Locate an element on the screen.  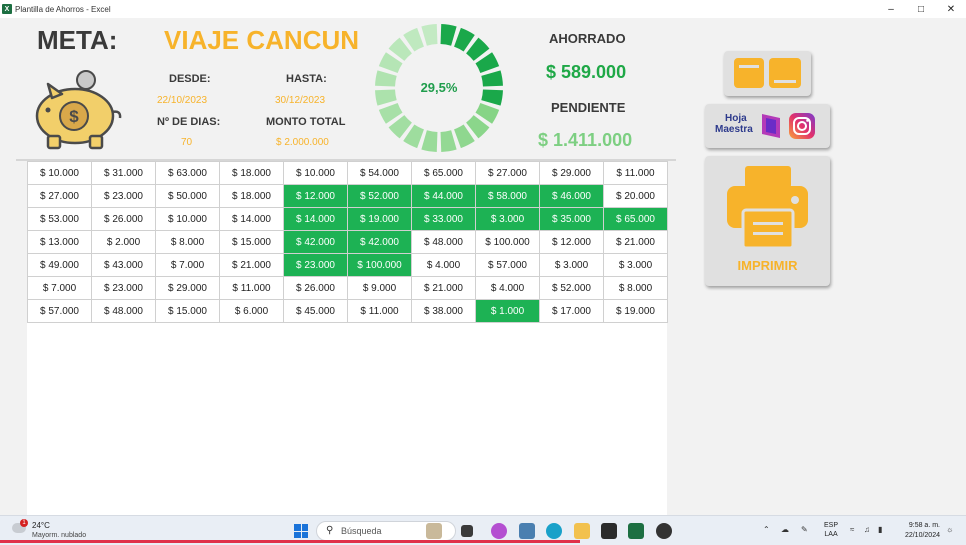
cloud-sync-icon: ☁ is located at coordinates (785, 529).